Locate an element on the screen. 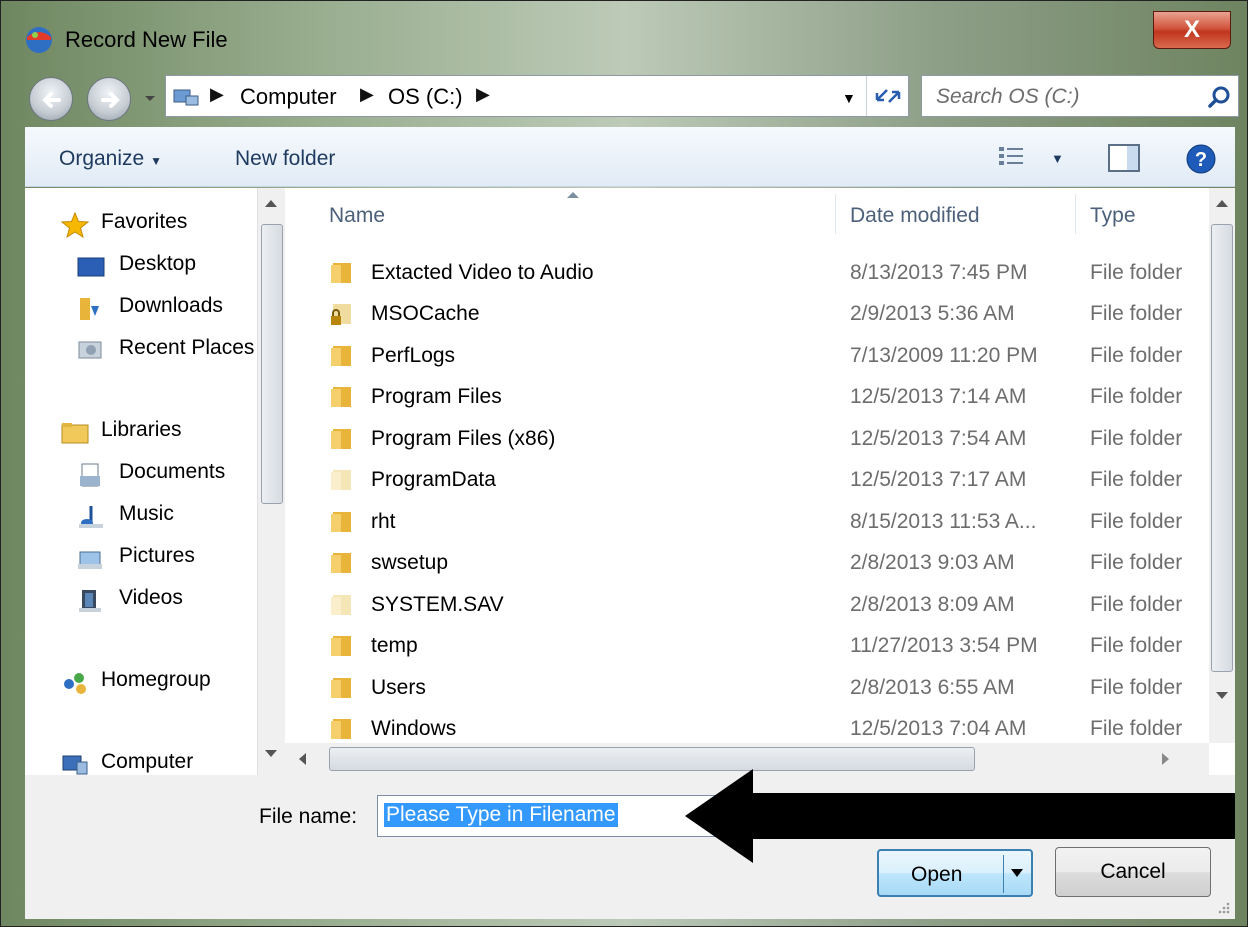 Image resolution: width=1248 pixels, height=927 pixels. sidebar-item-computer: Computer is located at coordinates (159, 761).